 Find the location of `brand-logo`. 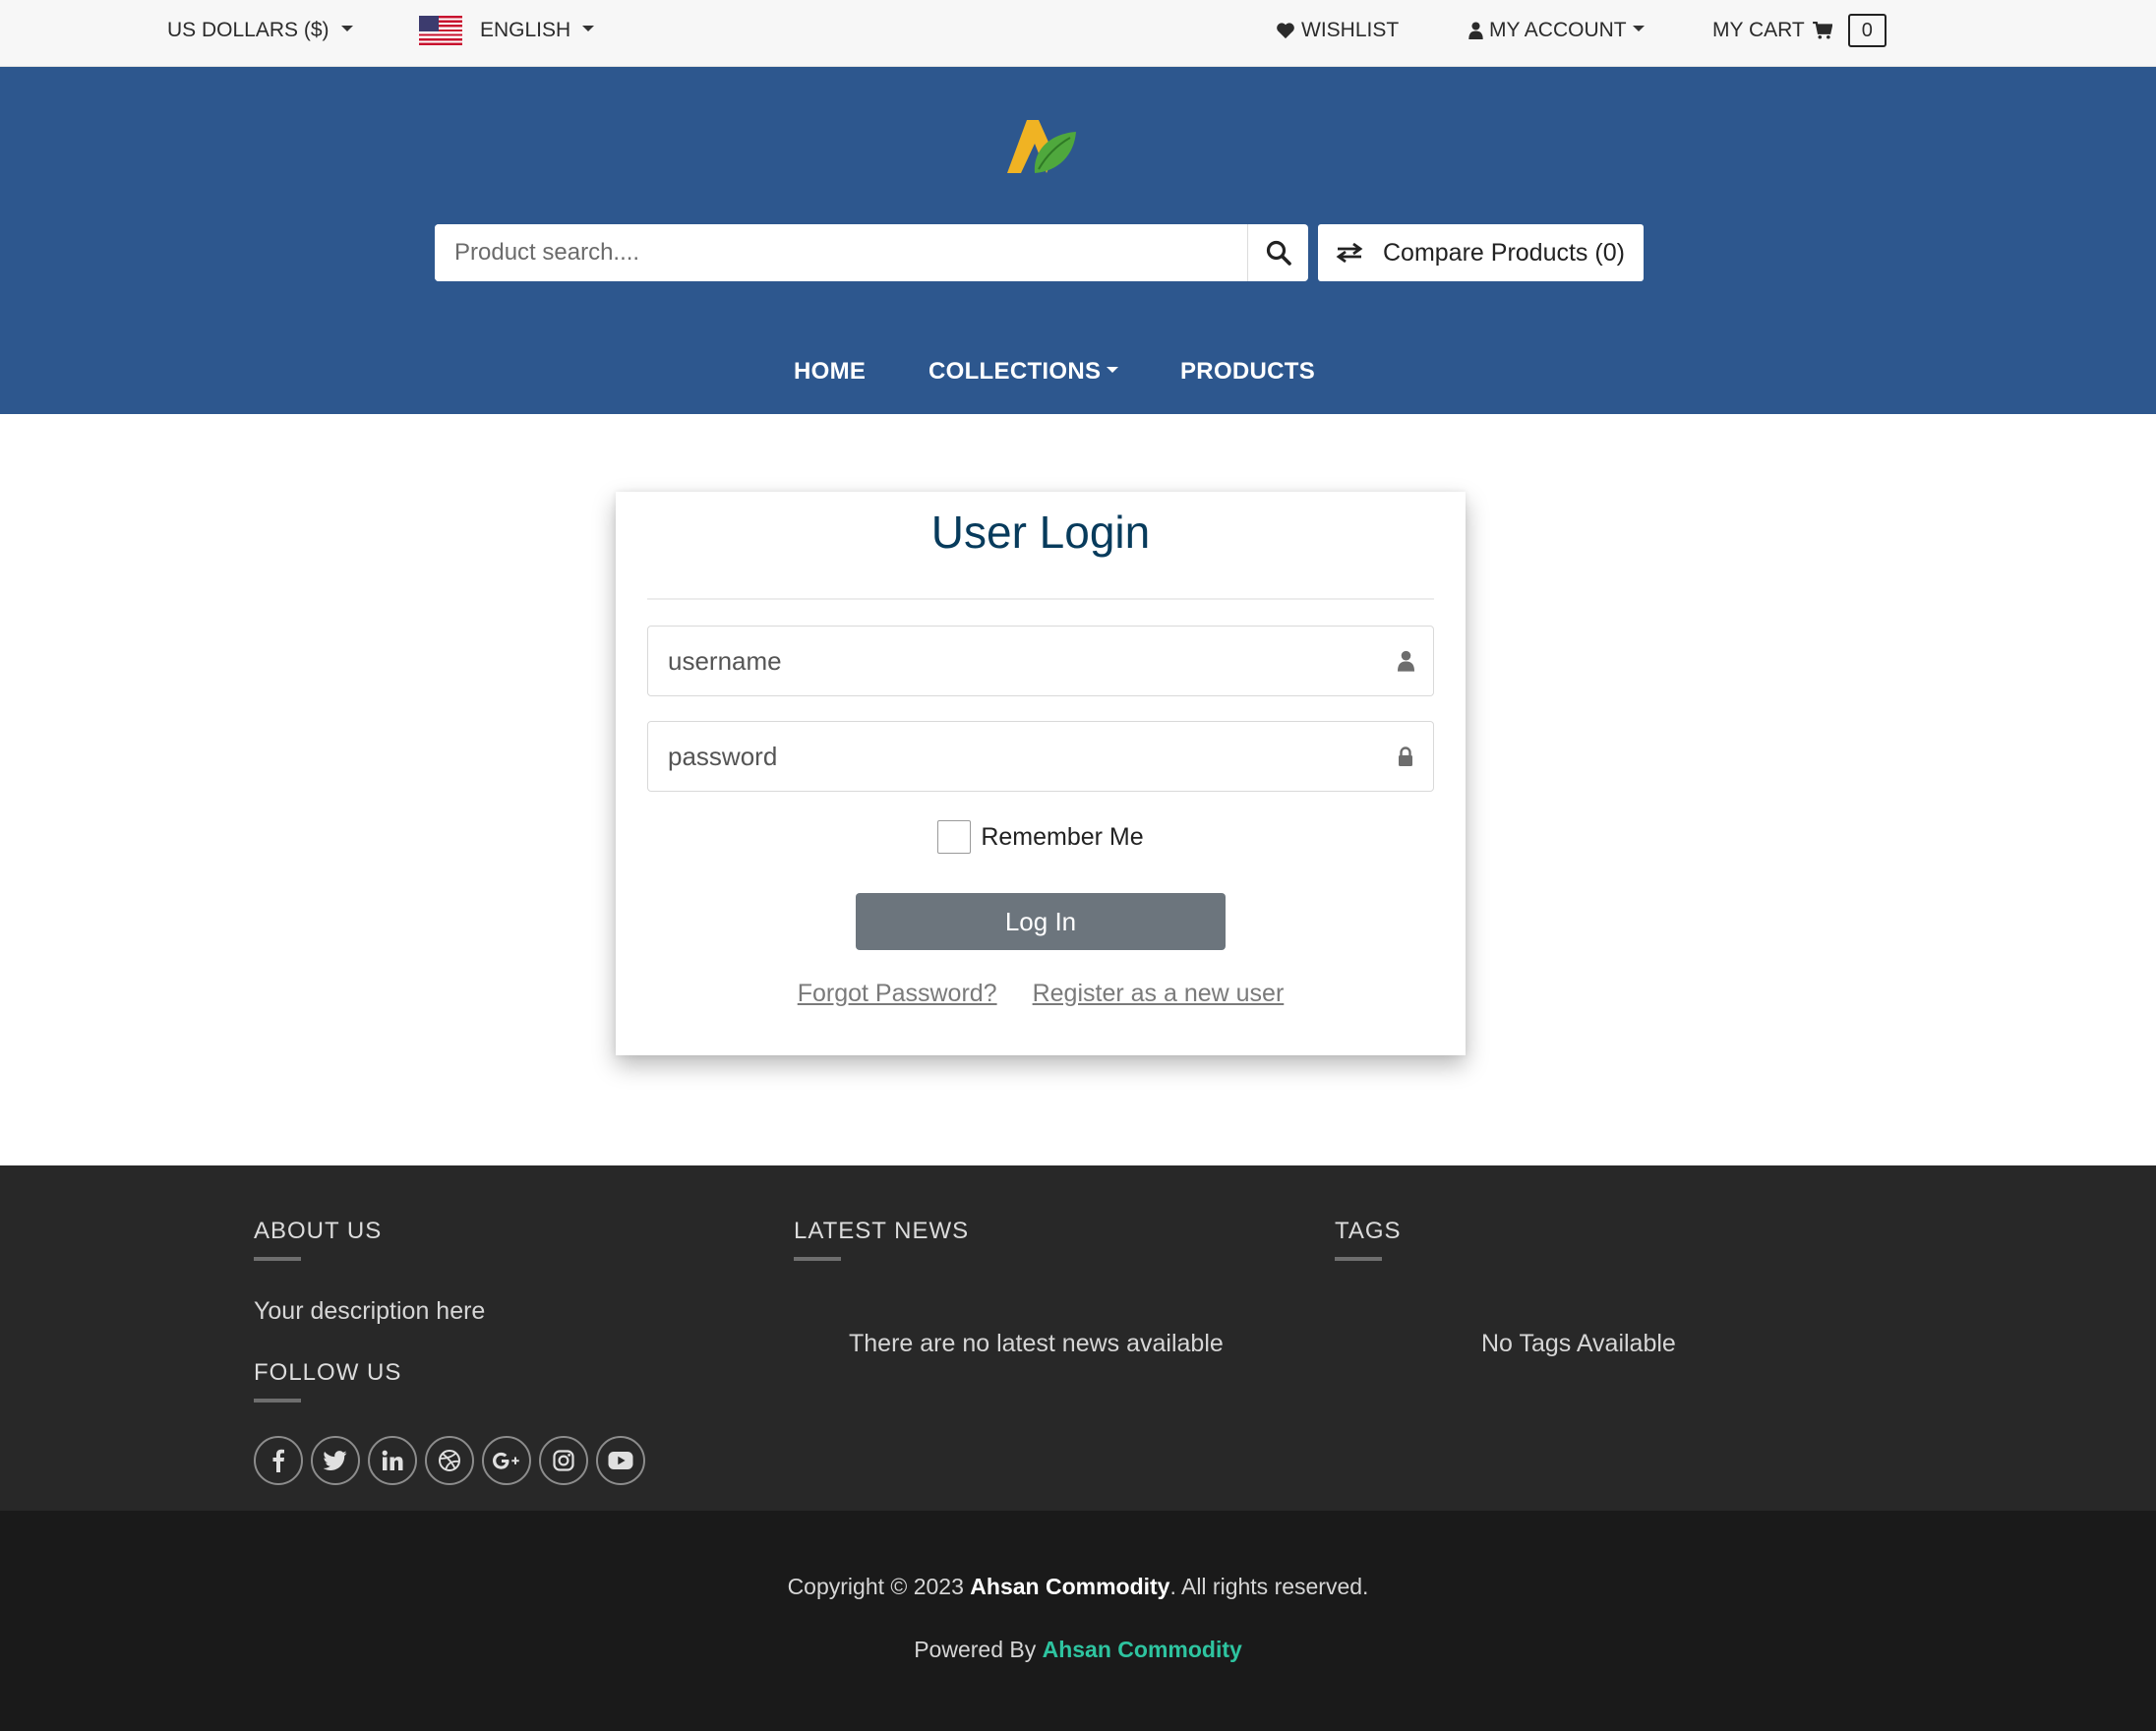

brand-logo is located at coordinates (1040, 147).